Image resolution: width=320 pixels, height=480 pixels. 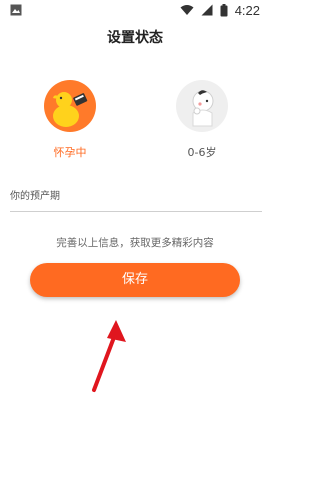 What do you see at coordinates (135, 10) in the screenshot?
I see `status-bar: 4:22` at bounding box center [135, 10].